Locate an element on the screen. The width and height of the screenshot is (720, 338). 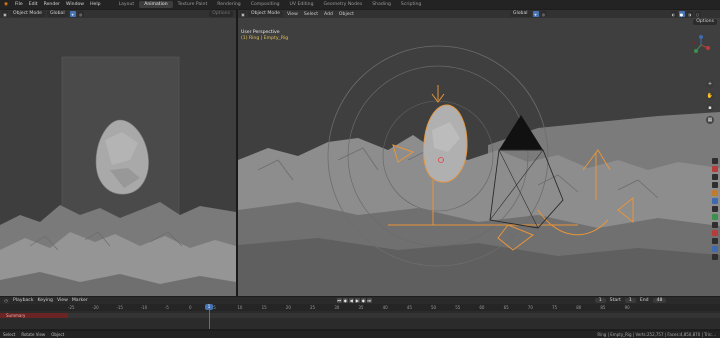
status-rotate-view: Rotate View is located at coordinates (33, 334).